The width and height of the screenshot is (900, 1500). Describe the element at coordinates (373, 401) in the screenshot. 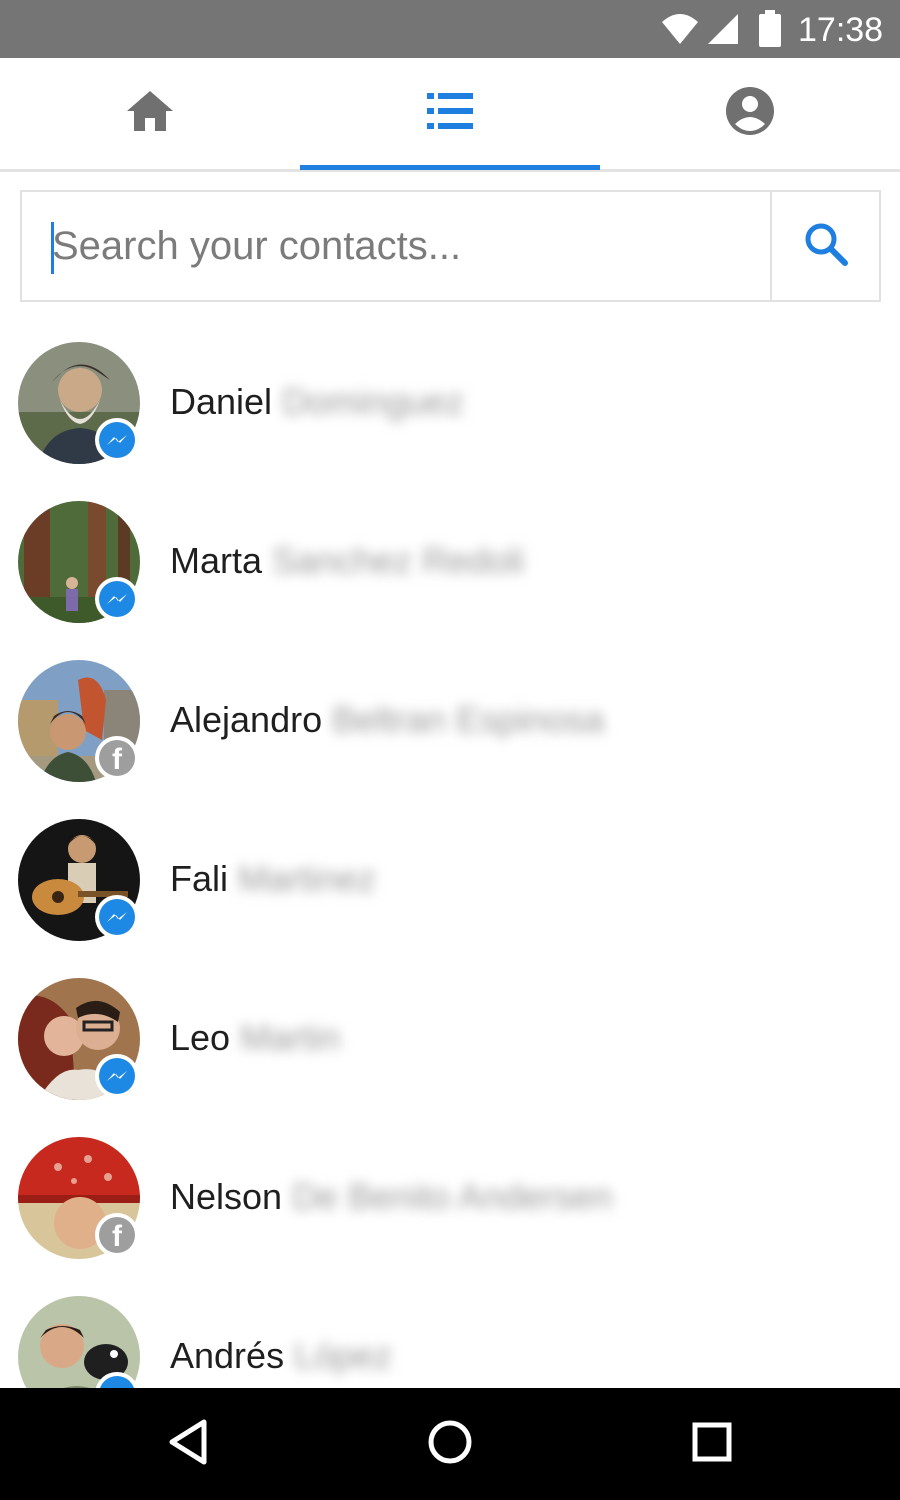

I see `contact-last-name-blurred: Dominguez` at that location.